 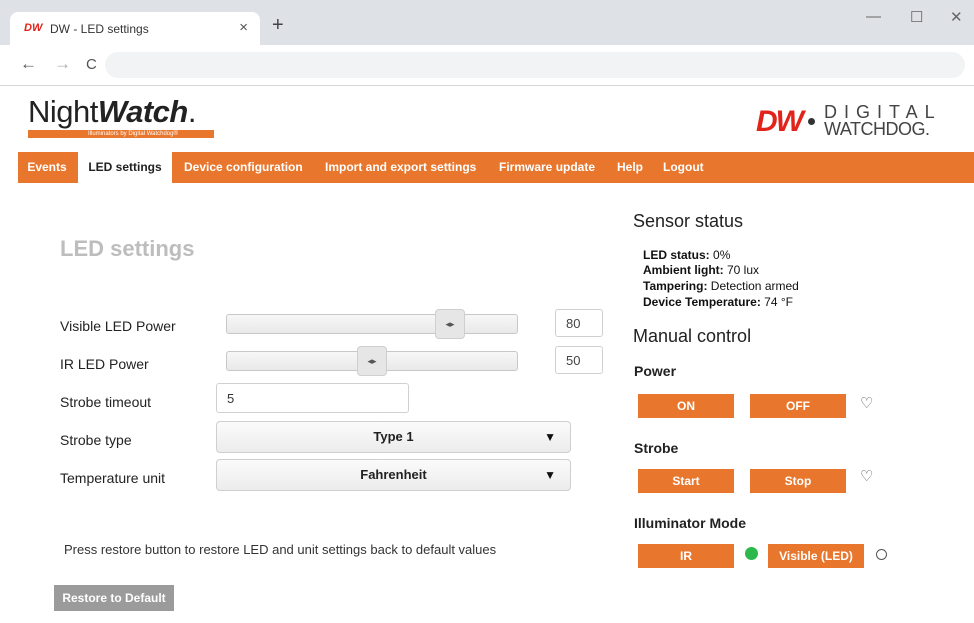 What do you see at coordinates (63, 111) in the screenshot?
I see `logo-night: Night` at bounding box center [63, 111].